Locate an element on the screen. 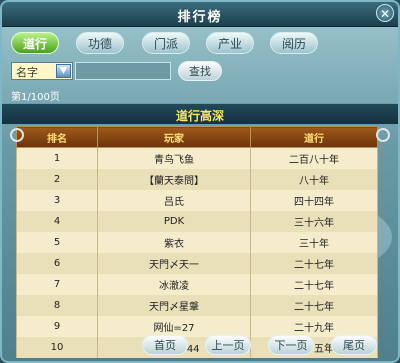  daoxing-cell: 八十年 is located at coordinates (314, 179).